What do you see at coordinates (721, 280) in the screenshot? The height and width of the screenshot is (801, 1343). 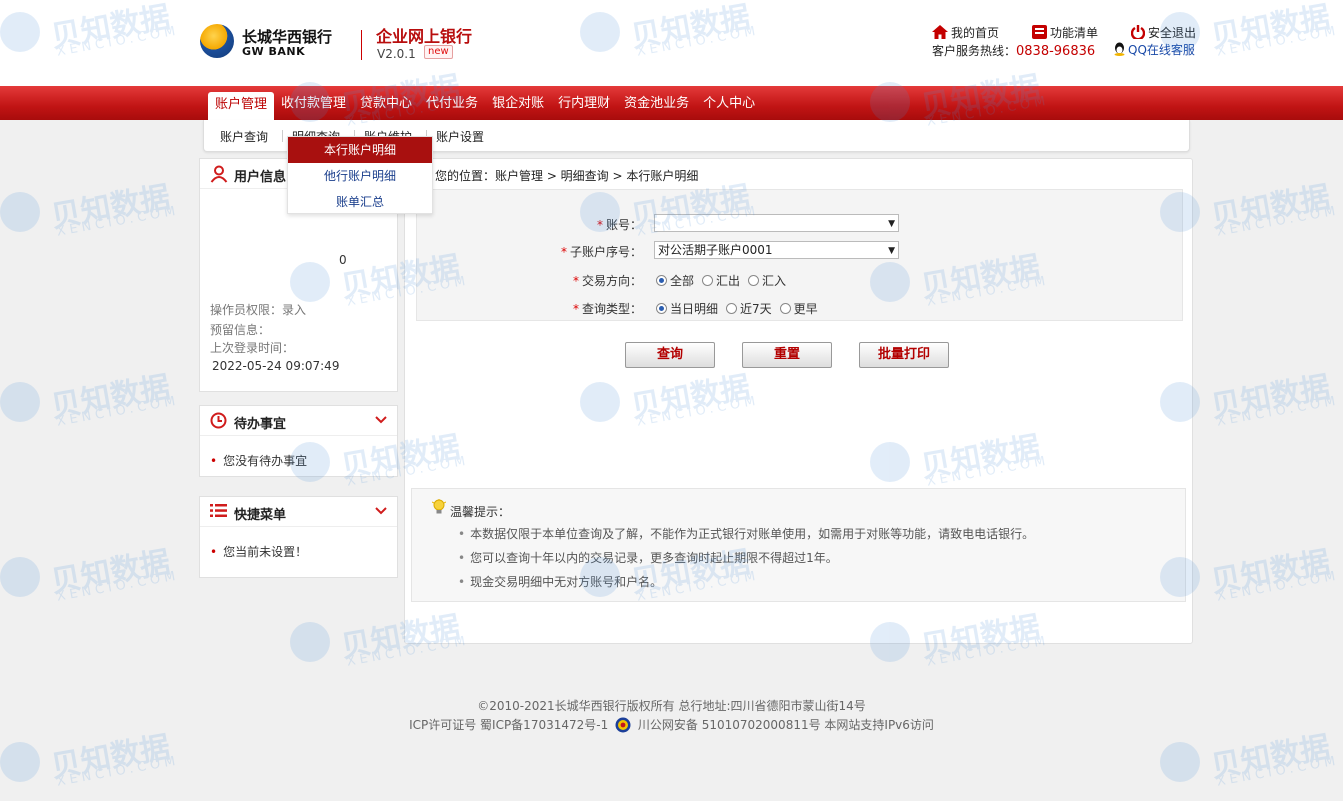 I see `direction-radio-out: 汇出` at bounding box center [721, 280].